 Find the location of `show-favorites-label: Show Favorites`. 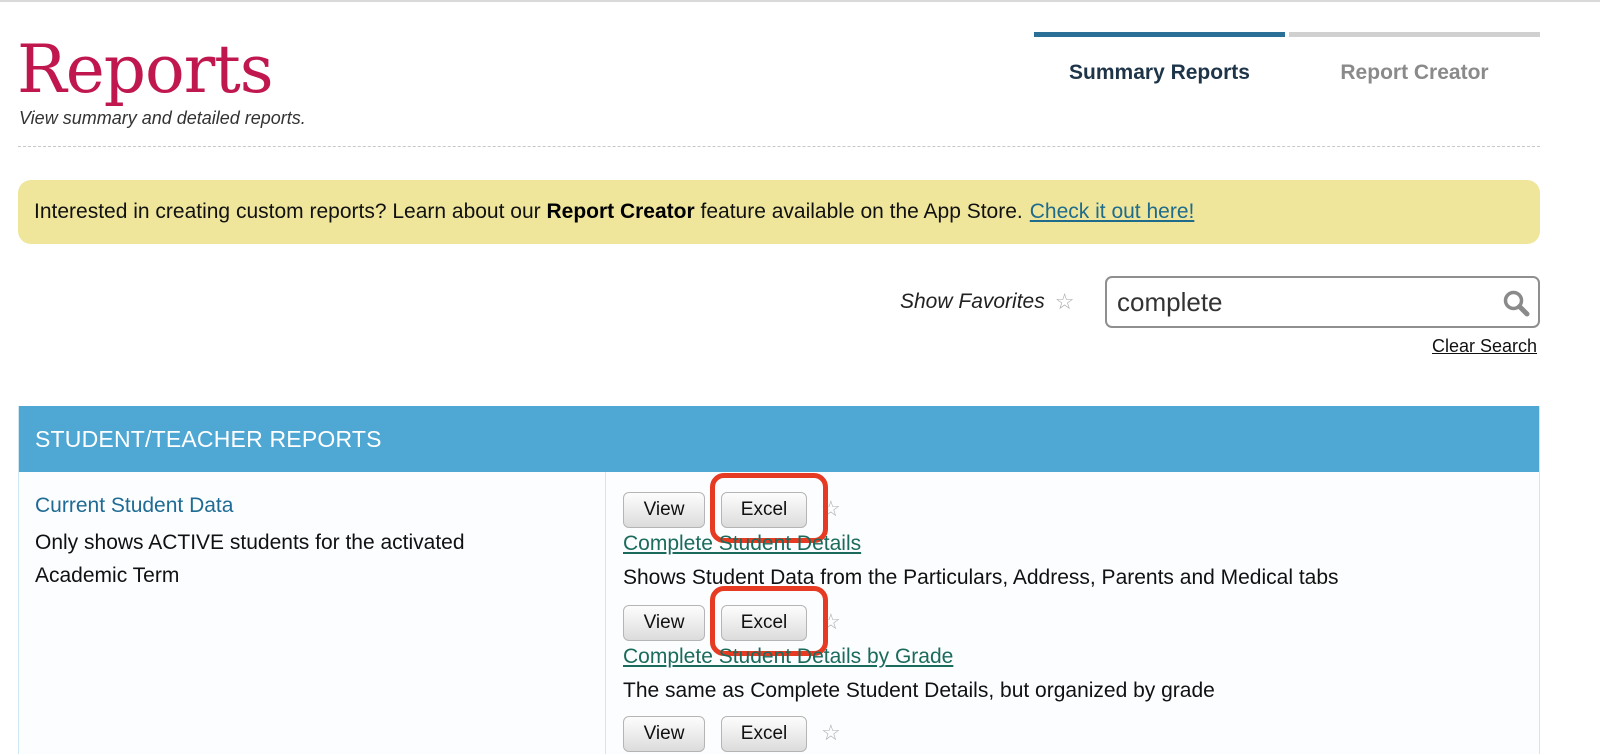

show-favorites-label: Show Favorites is located at coordinates (972, 301).